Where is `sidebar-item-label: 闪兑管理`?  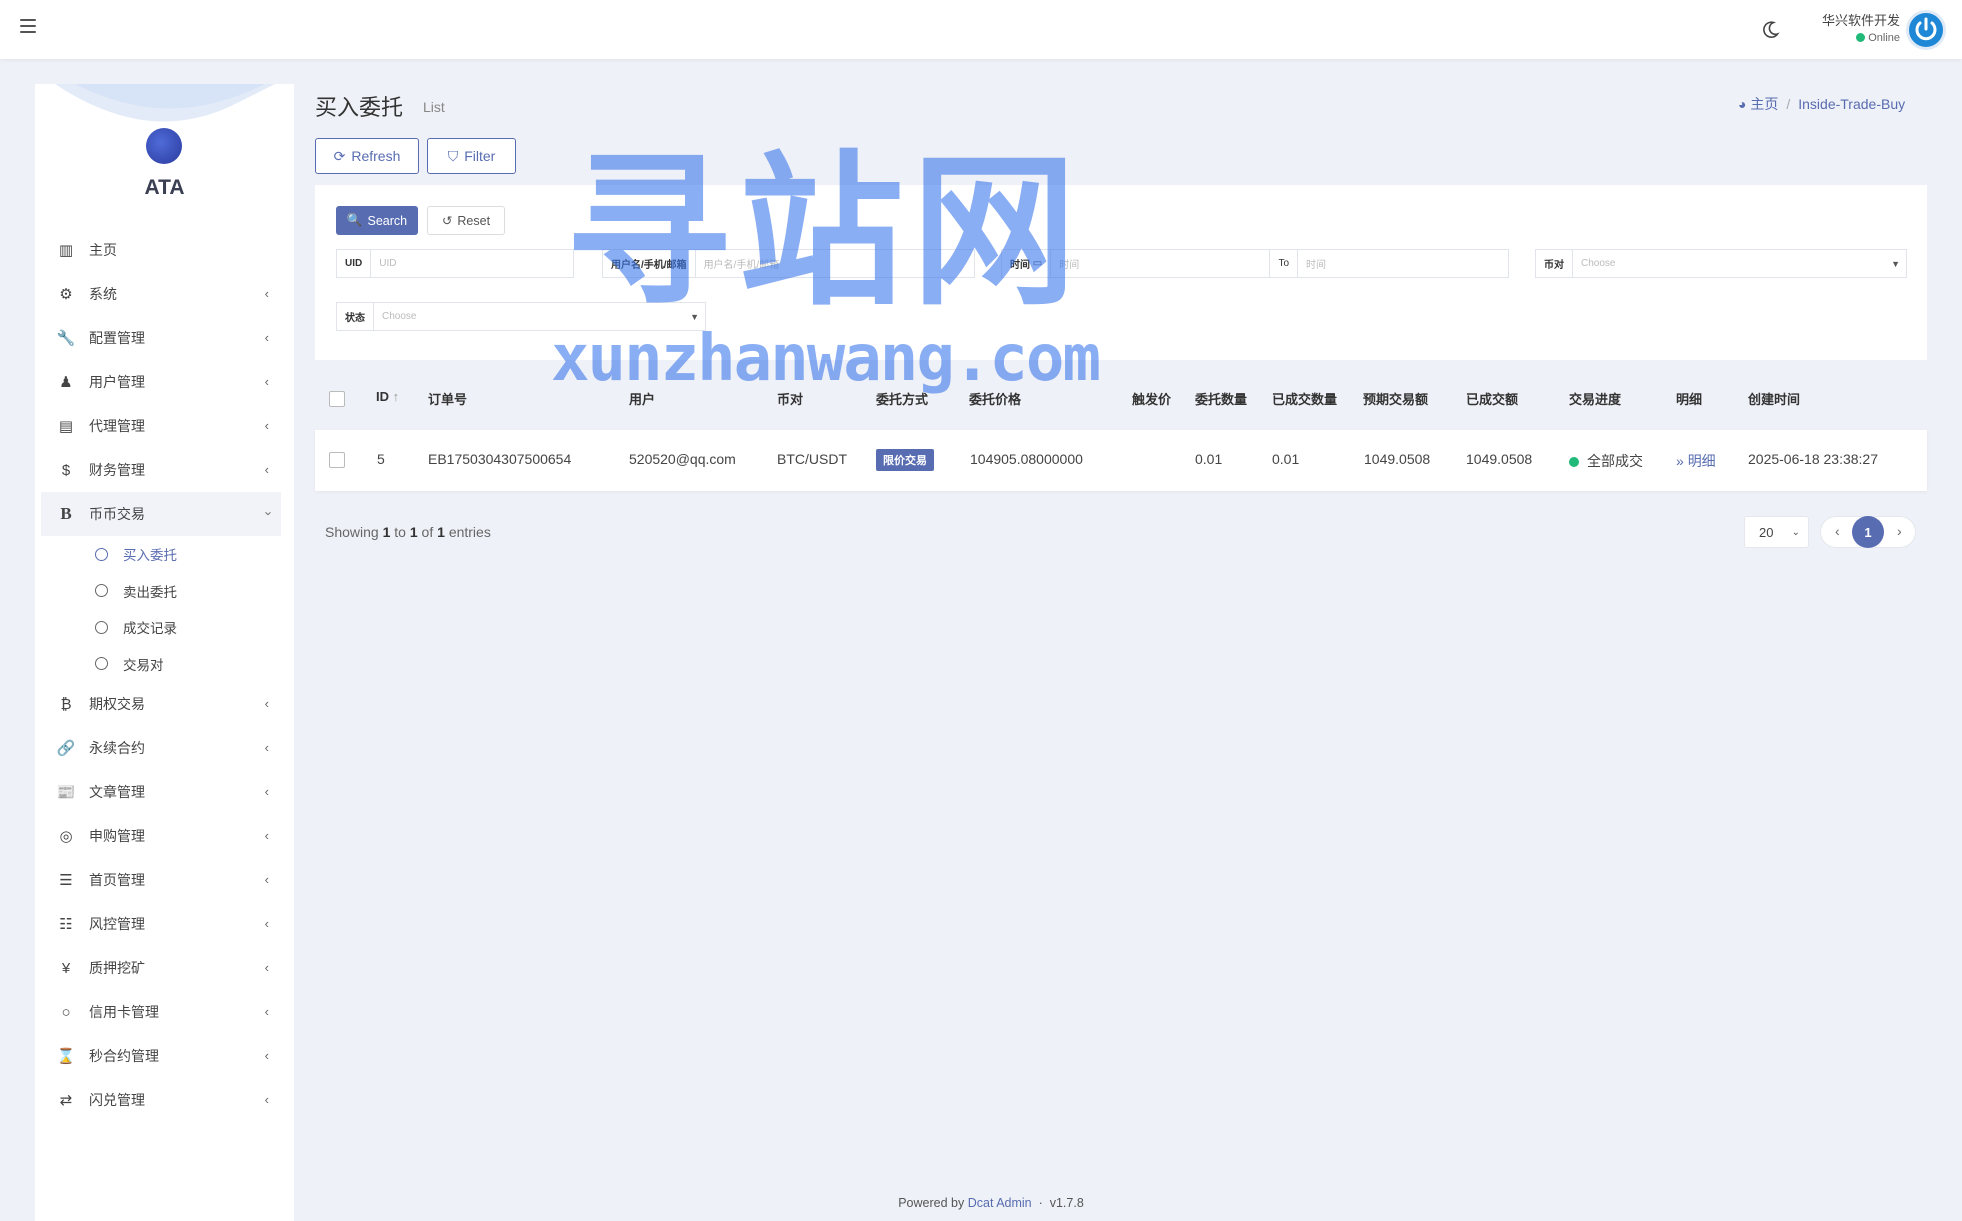 sidebar-item-label: 闪兑管理 is located at coordinates (117, 1100).